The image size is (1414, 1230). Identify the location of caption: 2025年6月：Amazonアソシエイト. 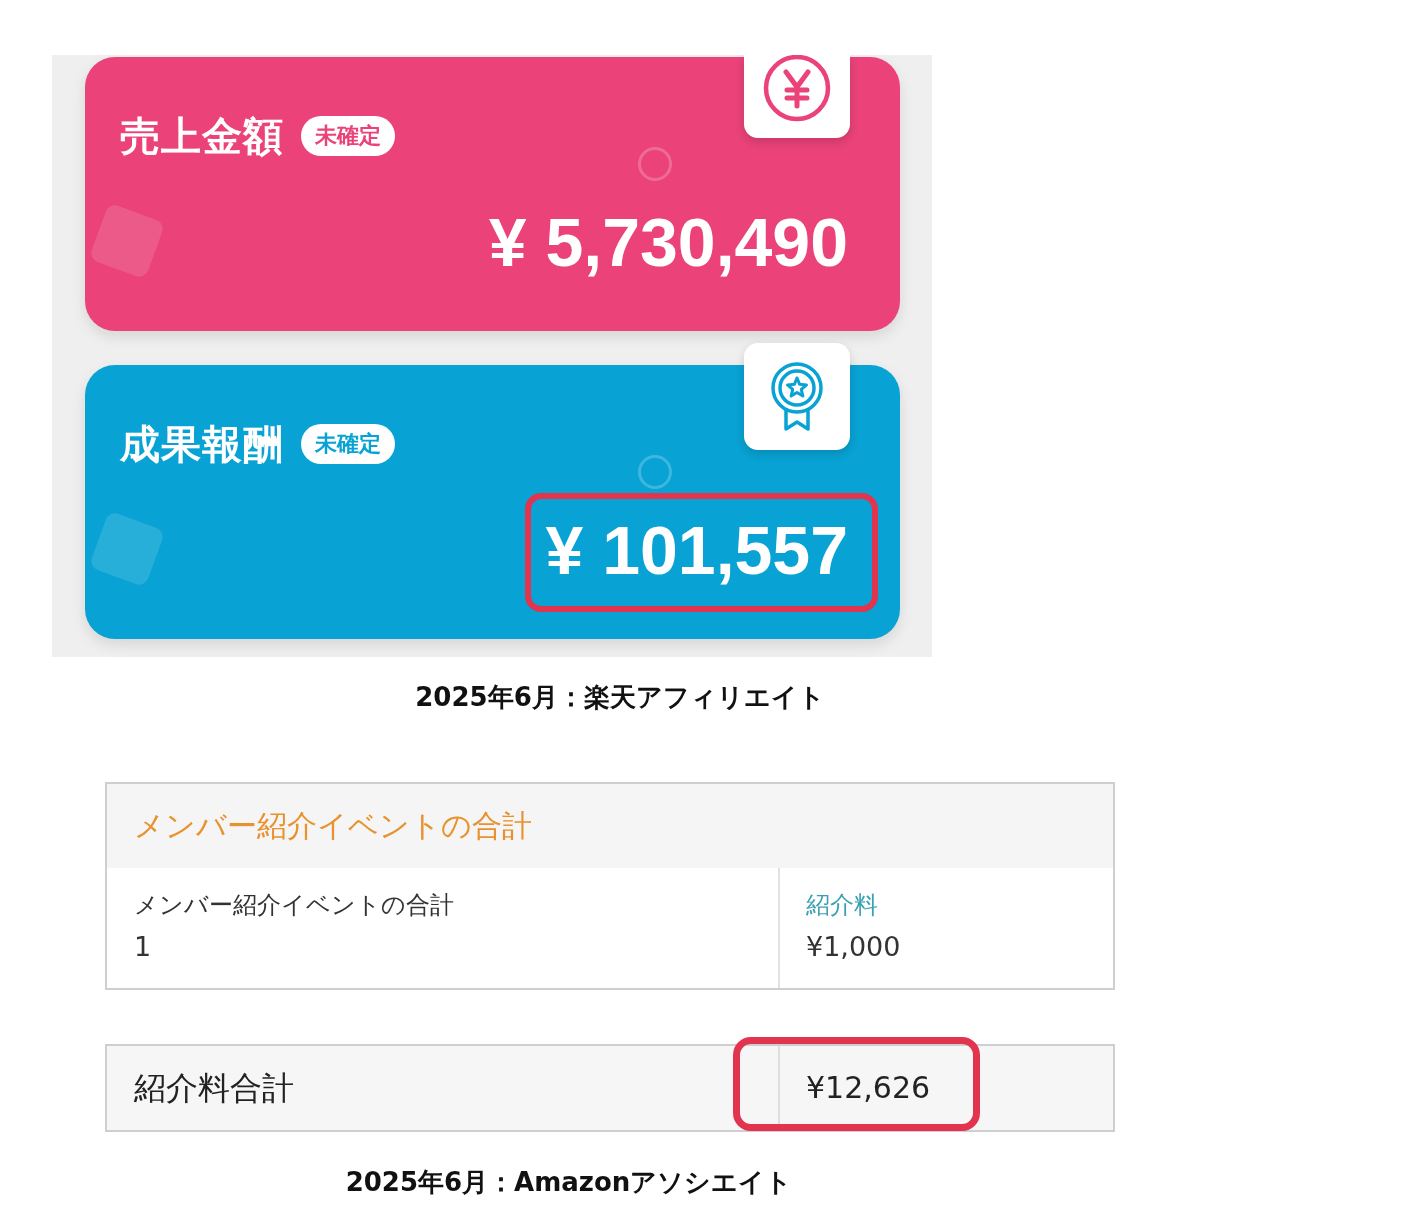
(569, 1182).